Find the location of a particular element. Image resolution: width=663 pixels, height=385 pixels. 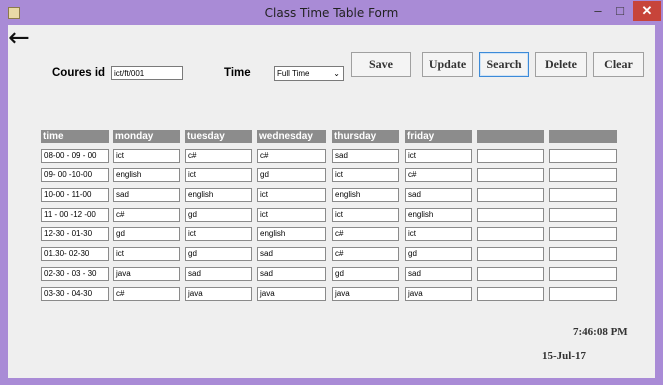

monday-cell: sad is located at coordinates (146, 195).